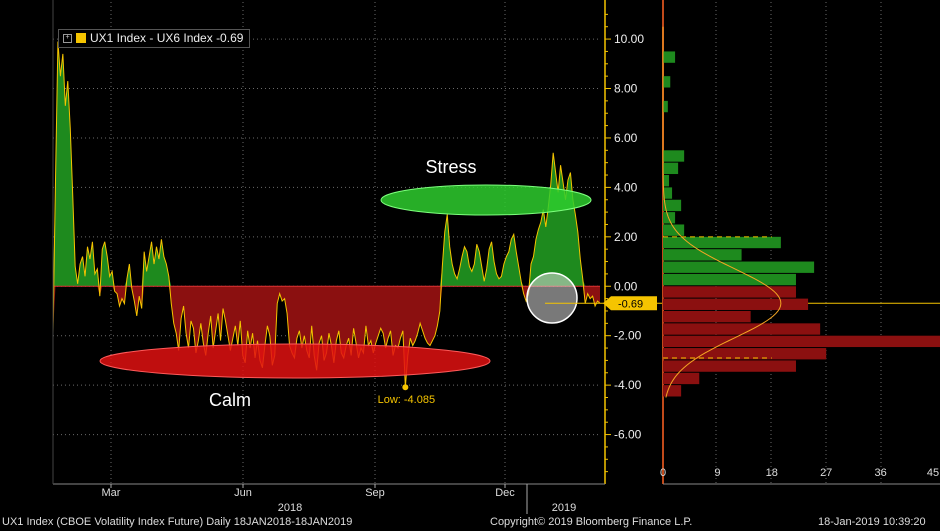  Describe the element at coordinates (375, 493) in the screenshot. I see `x-tick-label: Sep` at that location.